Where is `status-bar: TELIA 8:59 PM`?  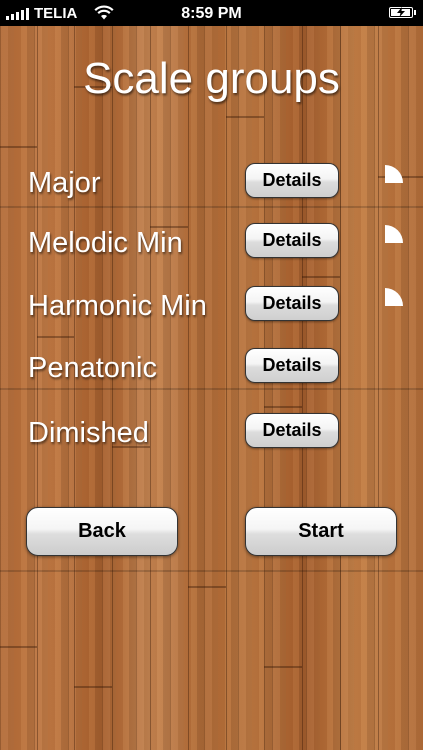 status-bar: TELIA 8:59 PM is located at coordinates (211, 13).